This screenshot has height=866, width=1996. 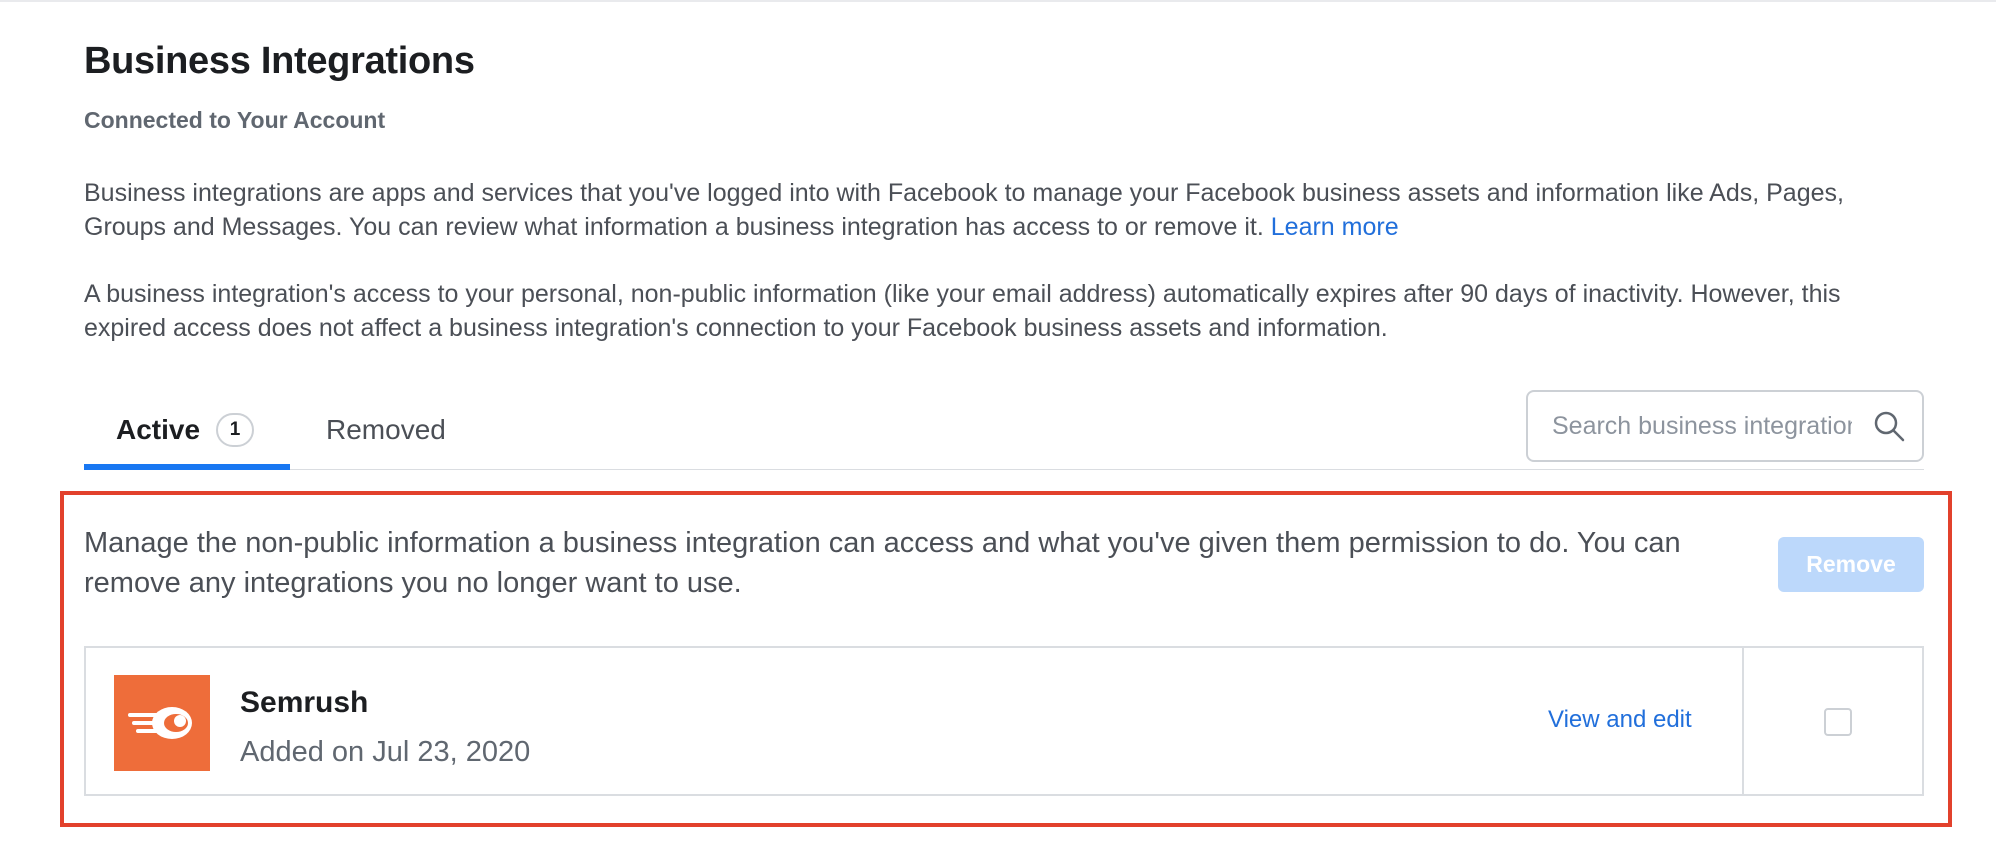 I want to click on view-and-edit-link: View and edit, so click(x=1620, y=720).